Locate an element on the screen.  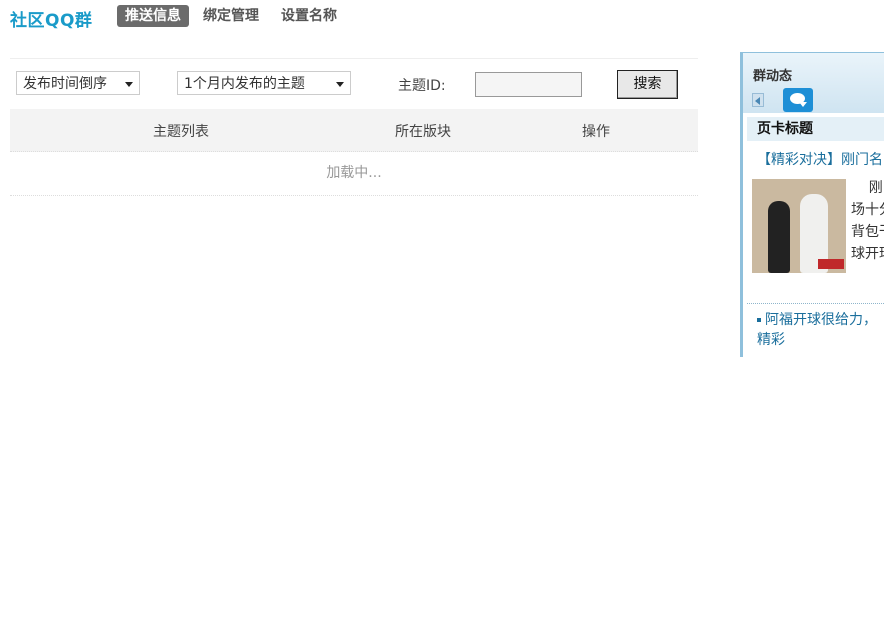
brand-title: 社区QQ群 is located at coordinates (51, 21).